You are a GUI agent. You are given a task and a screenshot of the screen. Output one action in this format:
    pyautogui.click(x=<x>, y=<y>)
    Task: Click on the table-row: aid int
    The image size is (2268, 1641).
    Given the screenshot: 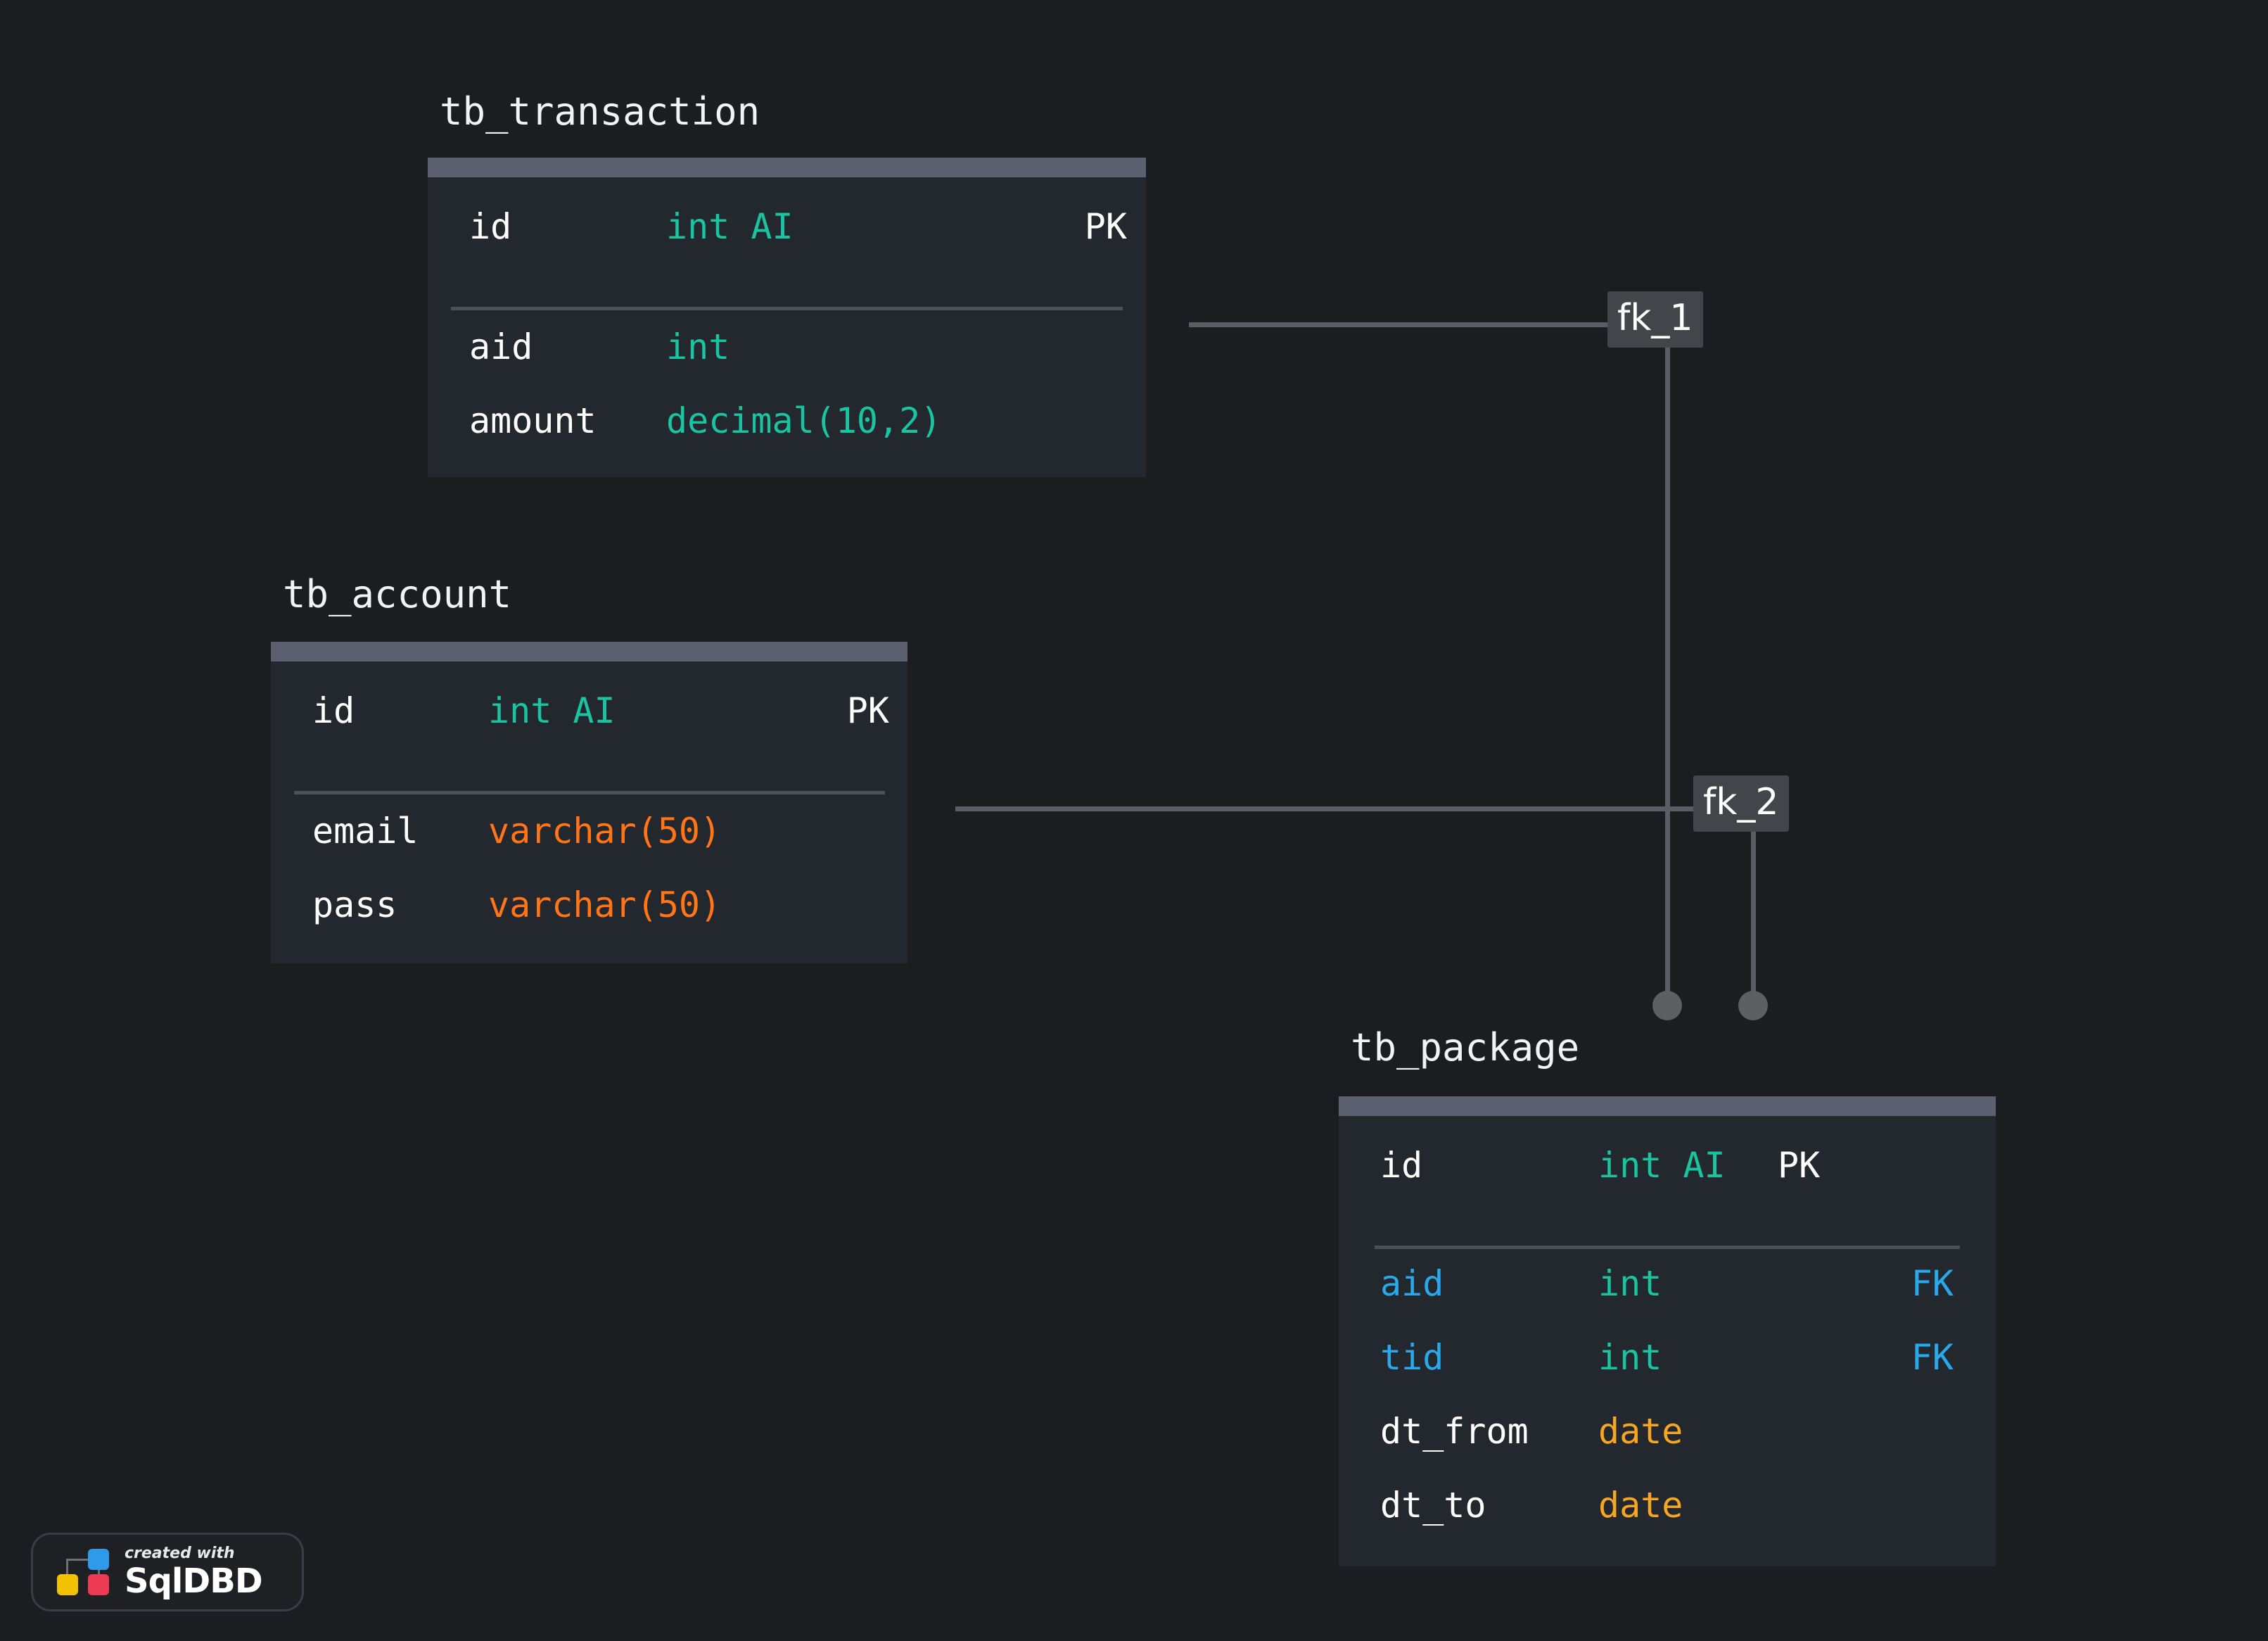 What is the action you would take?
    pyautogui.click(x=787, y=347)
    